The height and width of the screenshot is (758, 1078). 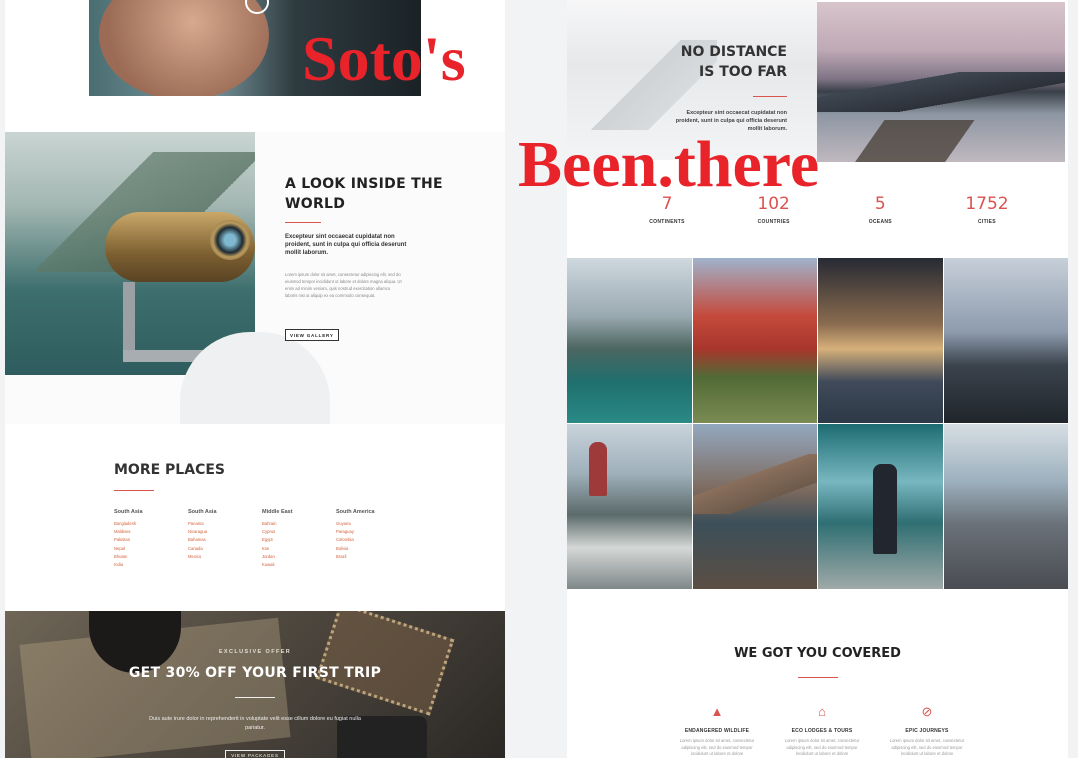 I want to click on country-link: Jordan, so click(x=299, y=557).